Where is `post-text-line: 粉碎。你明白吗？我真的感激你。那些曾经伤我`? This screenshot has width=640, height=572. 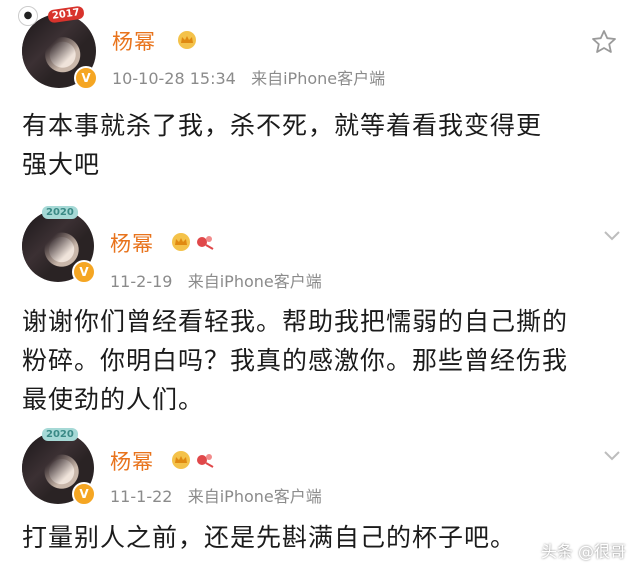 post-text-line: 粉碎。你明白吗？我真的感激你。那些曾经伤我 is located at coordinates (295, 360).